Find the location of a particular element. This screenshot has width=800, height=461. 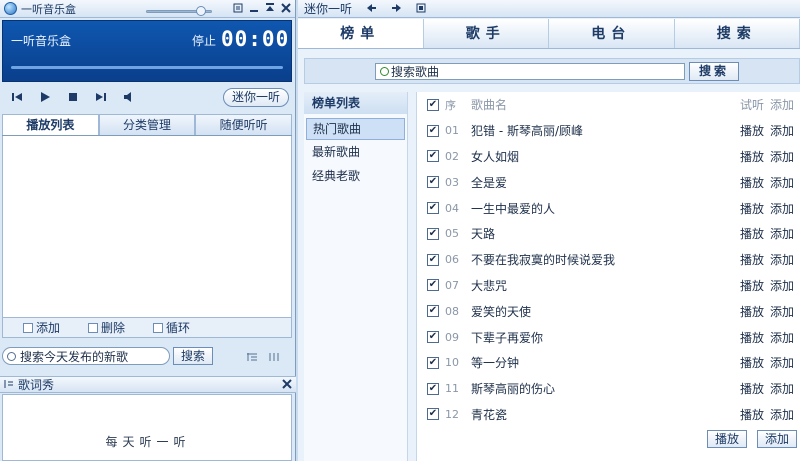

tab-category: 分类管理 is located at coordinates (147, 124).